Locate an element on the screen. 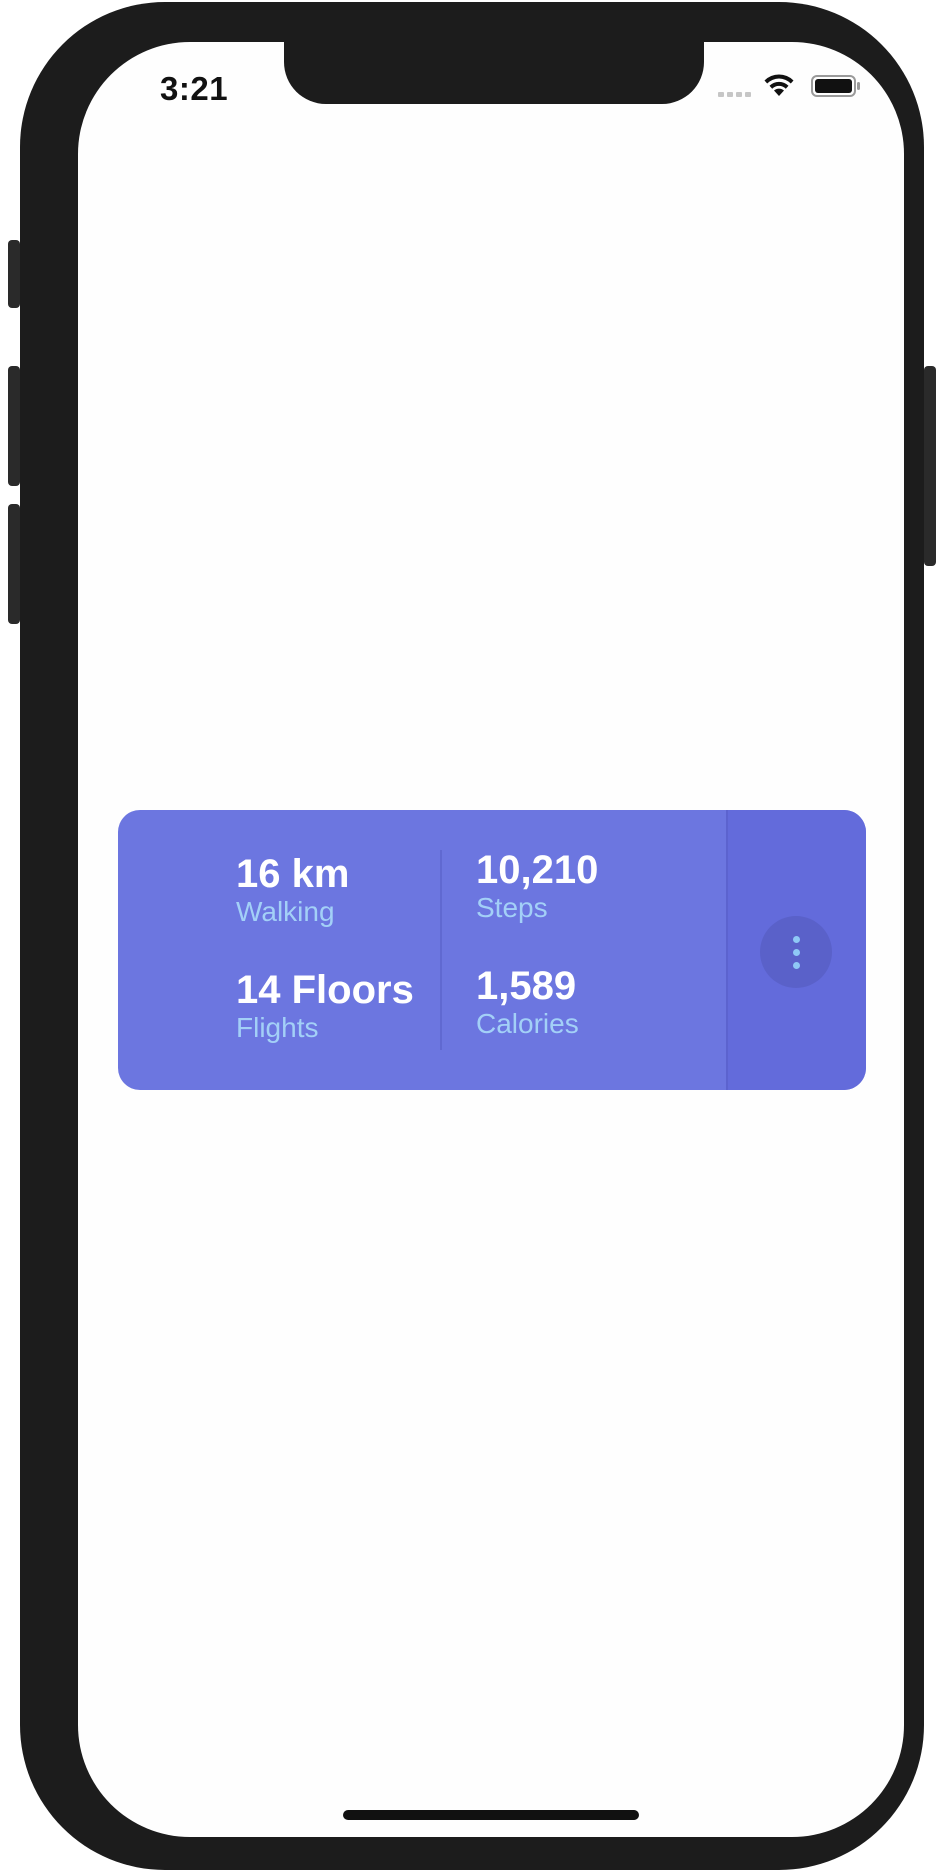 Image resolution: width=943 pixels, height=1873 pixels. stat-value: 14 Floors is located at coordinates (325, 990).